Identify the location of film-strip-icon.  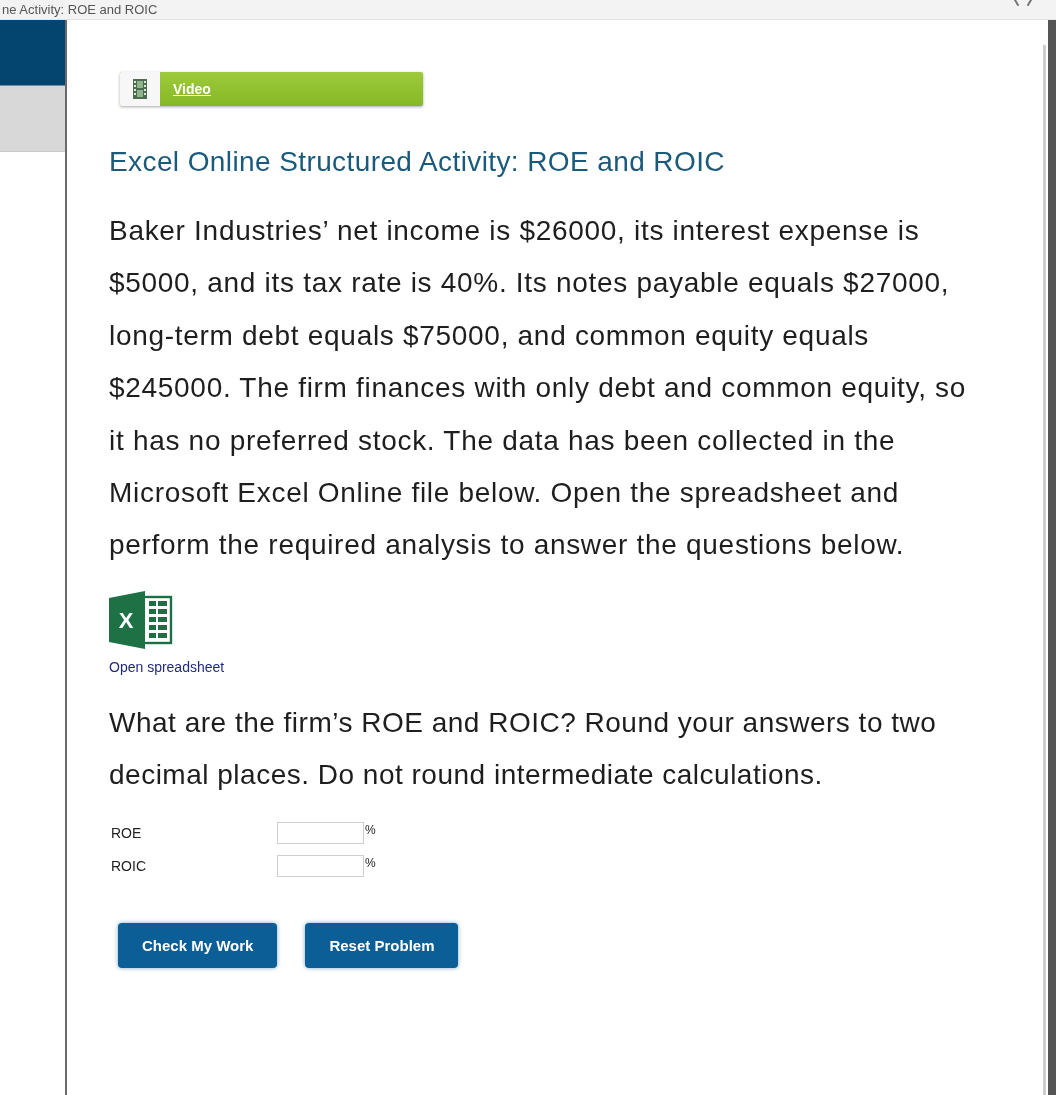
(140, 89).